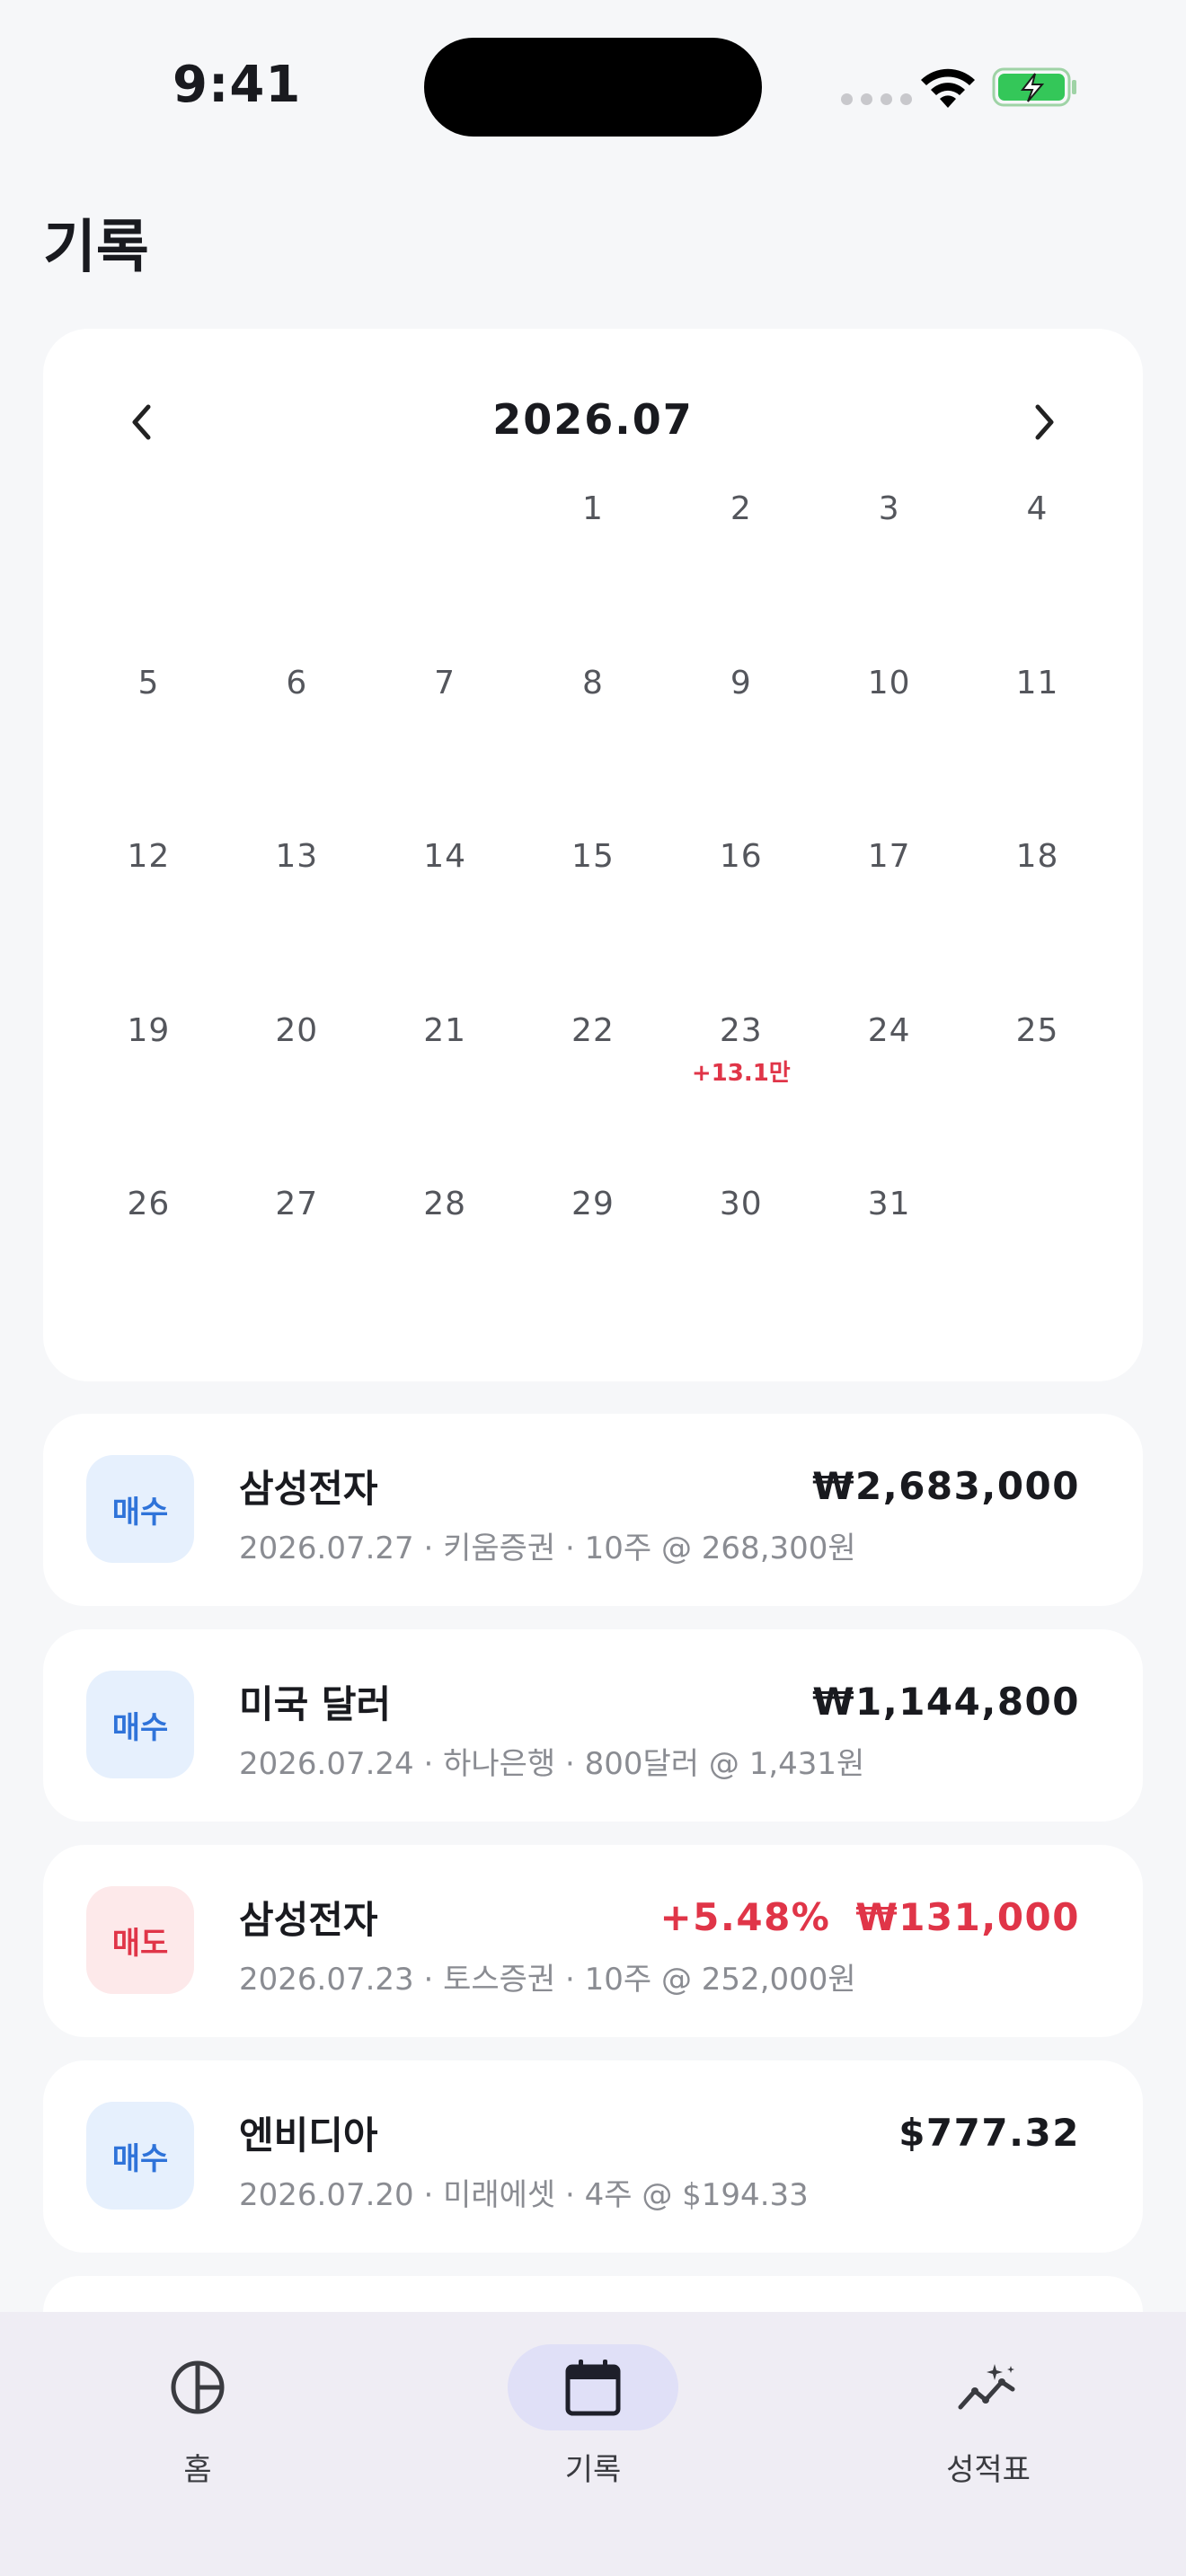 The height and width of the screenshot is (2576, 1186). Describe the element at coordinates (741, 550) in the screenshot. I see `calendar-day-2: 2` at that location.